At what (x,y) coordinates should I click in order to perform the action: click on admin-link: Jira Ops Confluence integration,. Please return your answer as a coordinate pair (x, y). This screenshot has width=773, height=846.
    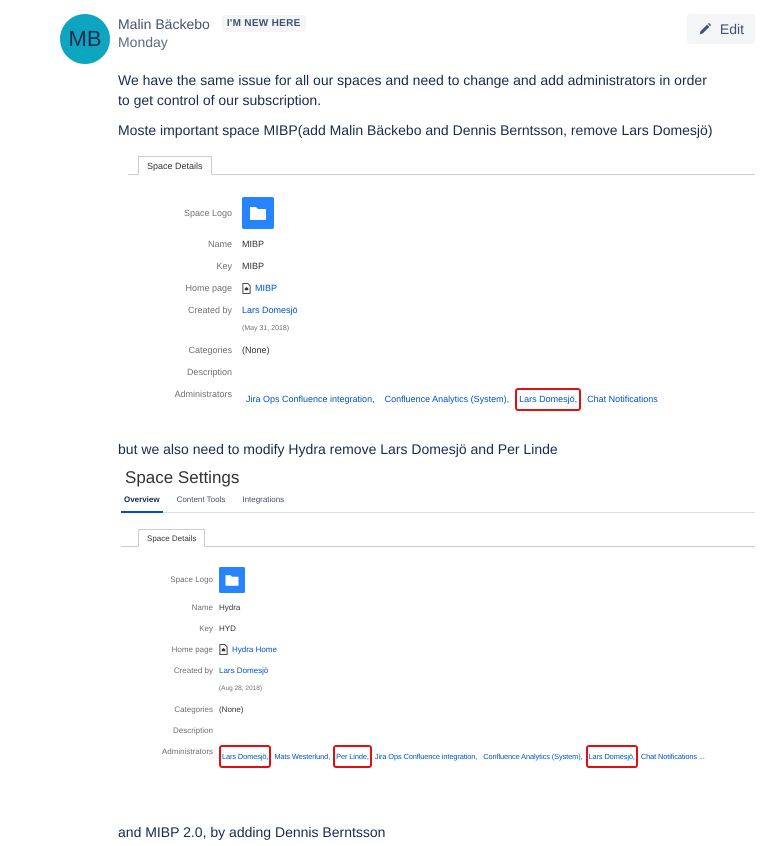
    Looking at the image, I should click on (310, 399).